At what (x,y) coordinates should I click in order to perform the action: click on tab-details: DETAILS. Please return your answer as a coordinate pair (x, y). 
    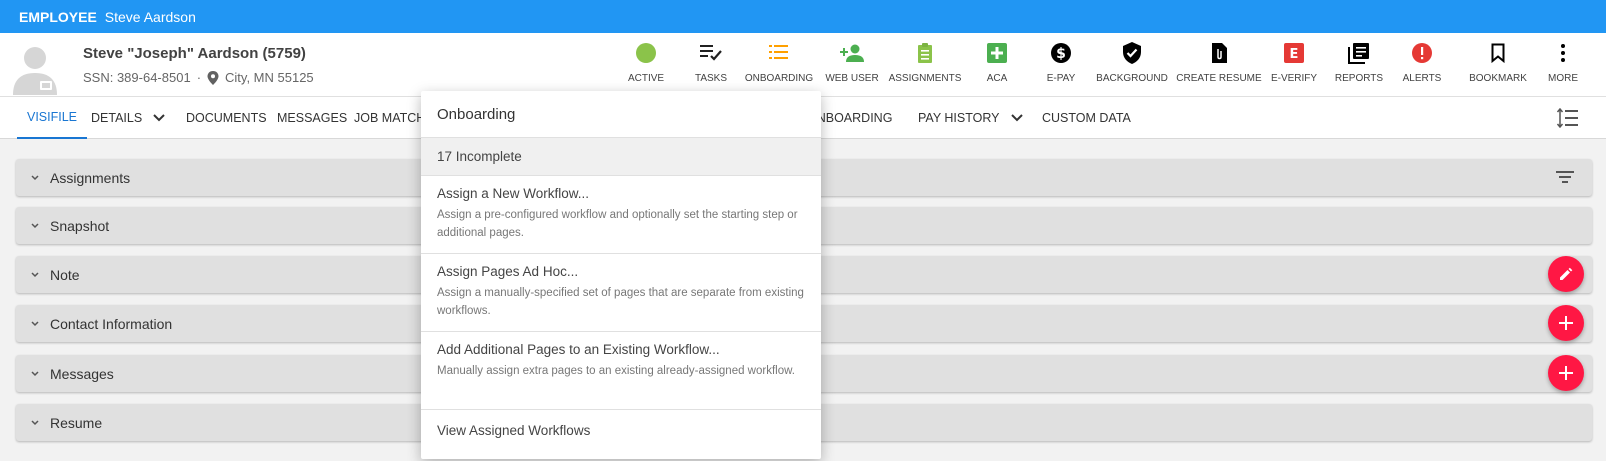
    Looking at the image, I should click on (128, 118).